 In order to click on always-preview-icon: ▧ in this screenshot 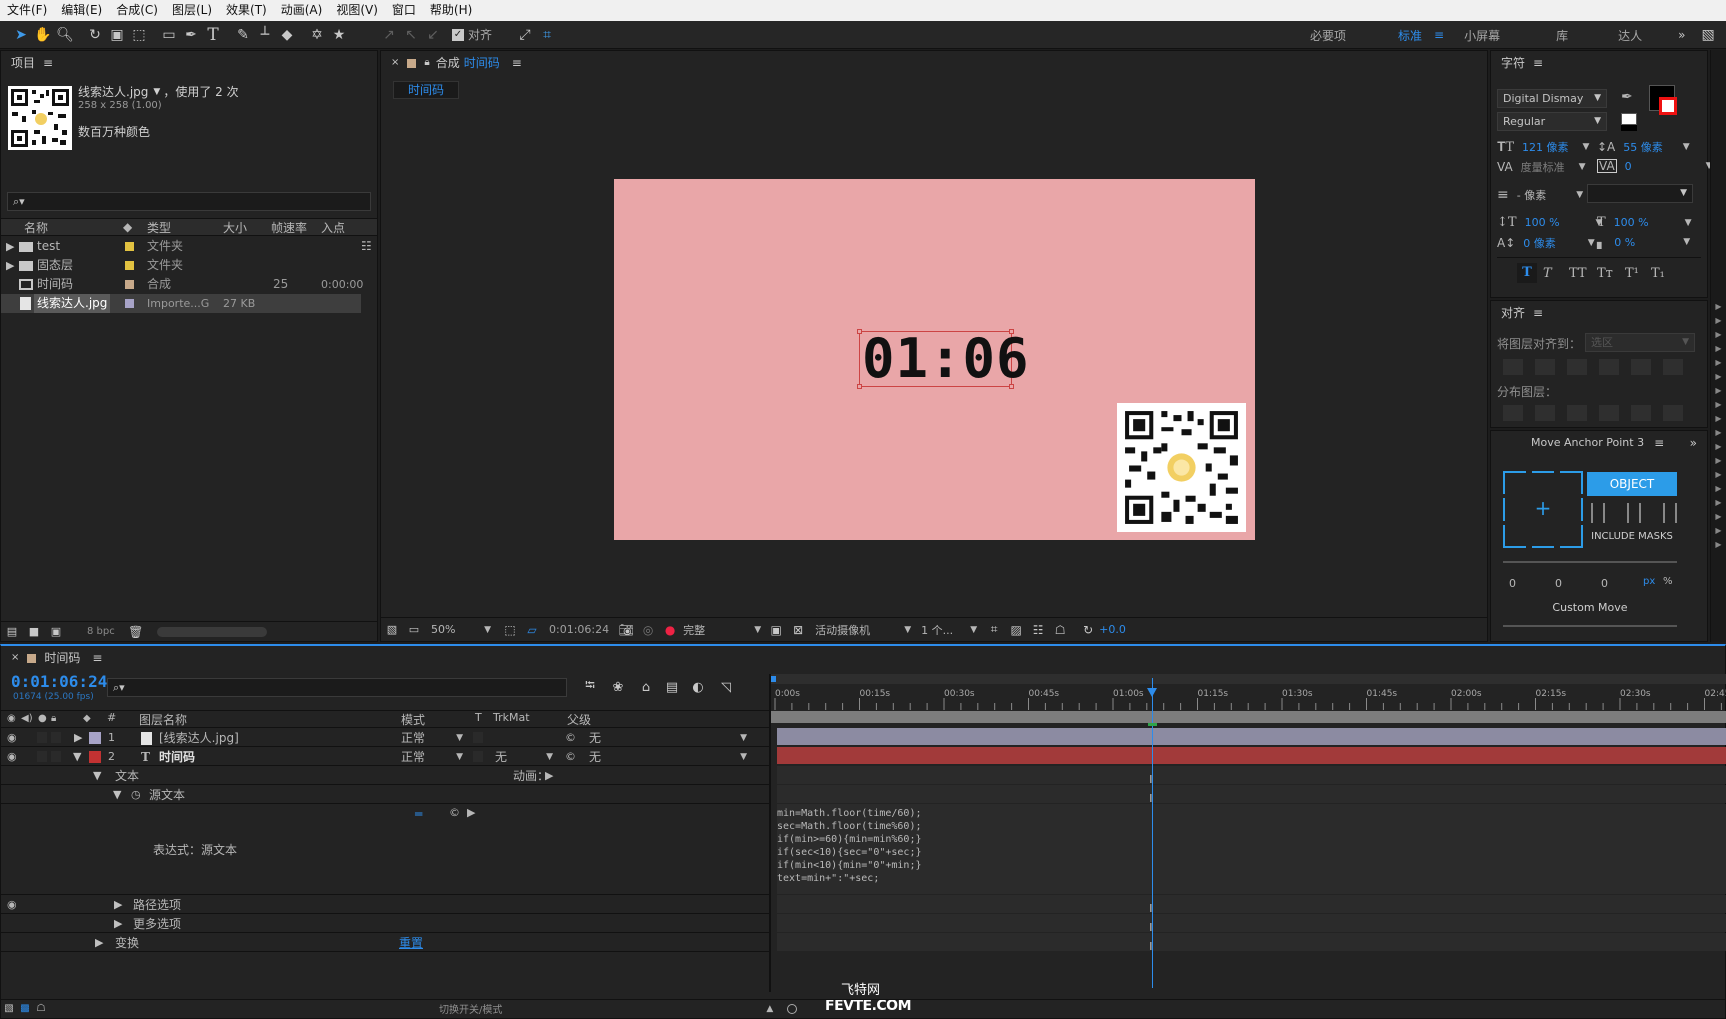, I will do `click(392, 630)`.